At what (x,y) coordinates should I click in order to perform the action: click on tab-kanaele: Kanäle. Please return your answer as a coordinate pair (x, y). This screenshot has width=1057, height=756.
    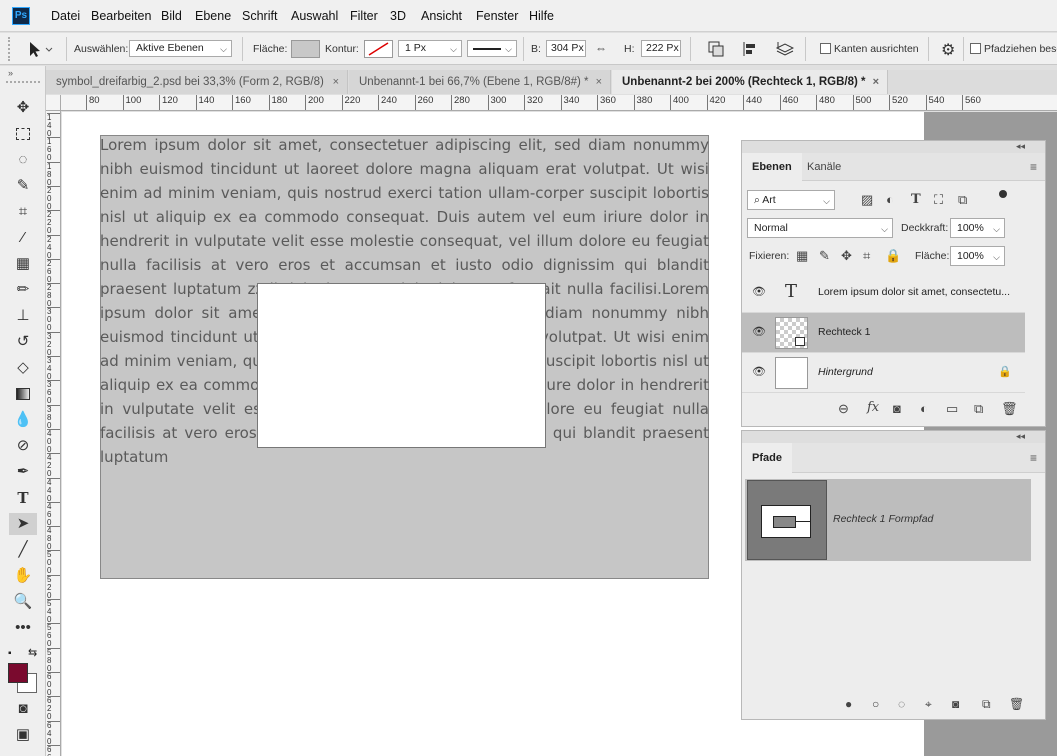
    Looking at the image, I should click on (824, 167).